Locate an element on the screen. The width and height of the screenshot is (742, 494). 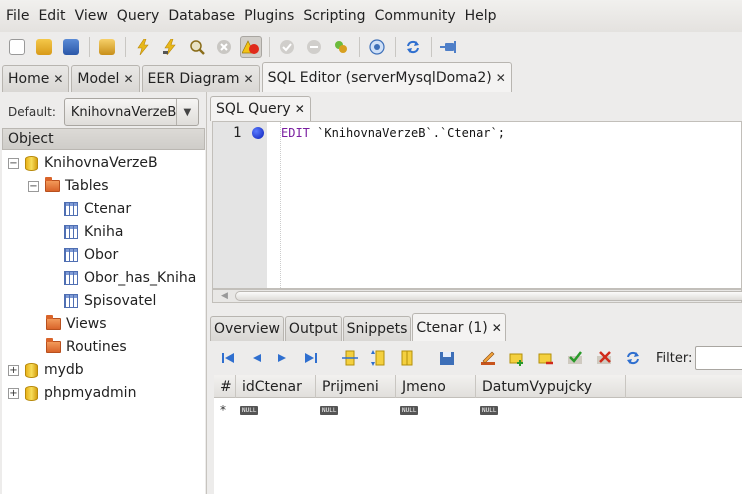
first-row-button is located at coordinates (229, 358).